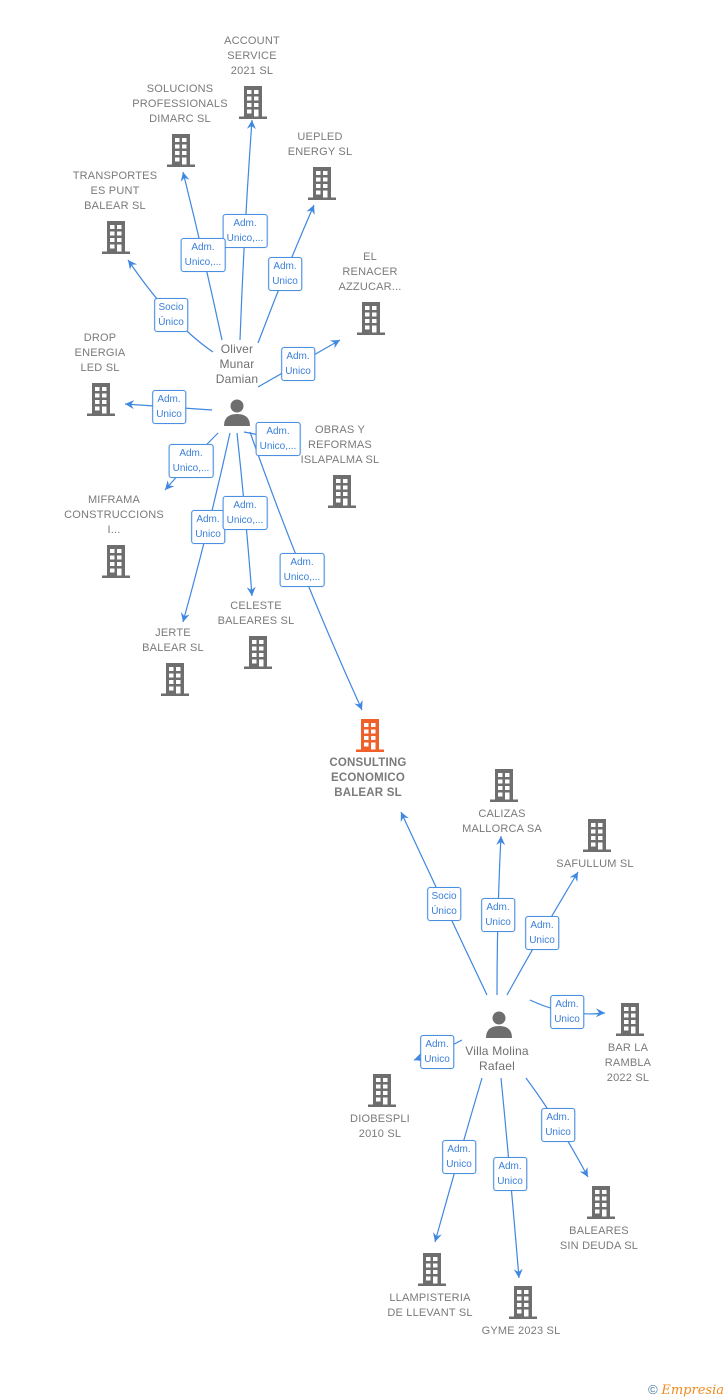 Image resolution: width=728 pixels, height=1400 pixels. I want to click on company-name: GYME 2023 SL, so click(521, 1331).